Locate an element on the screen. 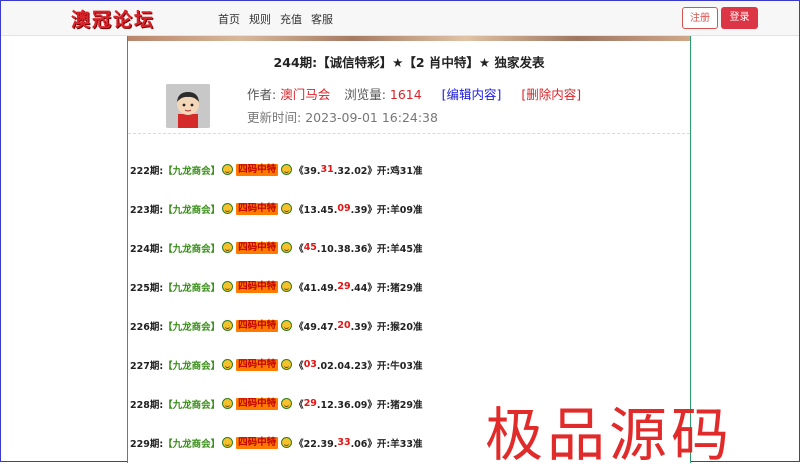  numbers-suffix: .10.38.36》 is located at coordinates (346, 249).